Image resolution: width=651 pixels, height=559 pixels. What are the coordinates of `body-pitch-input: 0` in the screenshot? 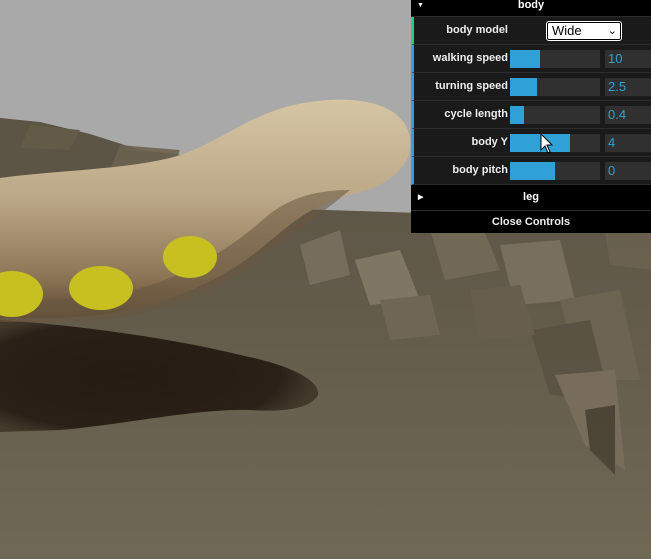 It's located at (628, 171).